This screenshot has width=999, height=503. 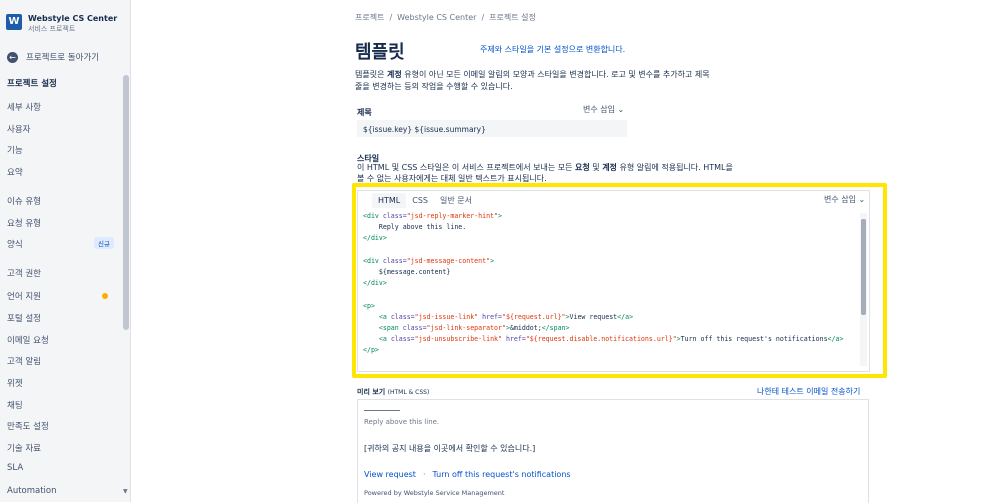 I want to click on sidebar-item: 만족도 설정, so click(x=61, y=426).